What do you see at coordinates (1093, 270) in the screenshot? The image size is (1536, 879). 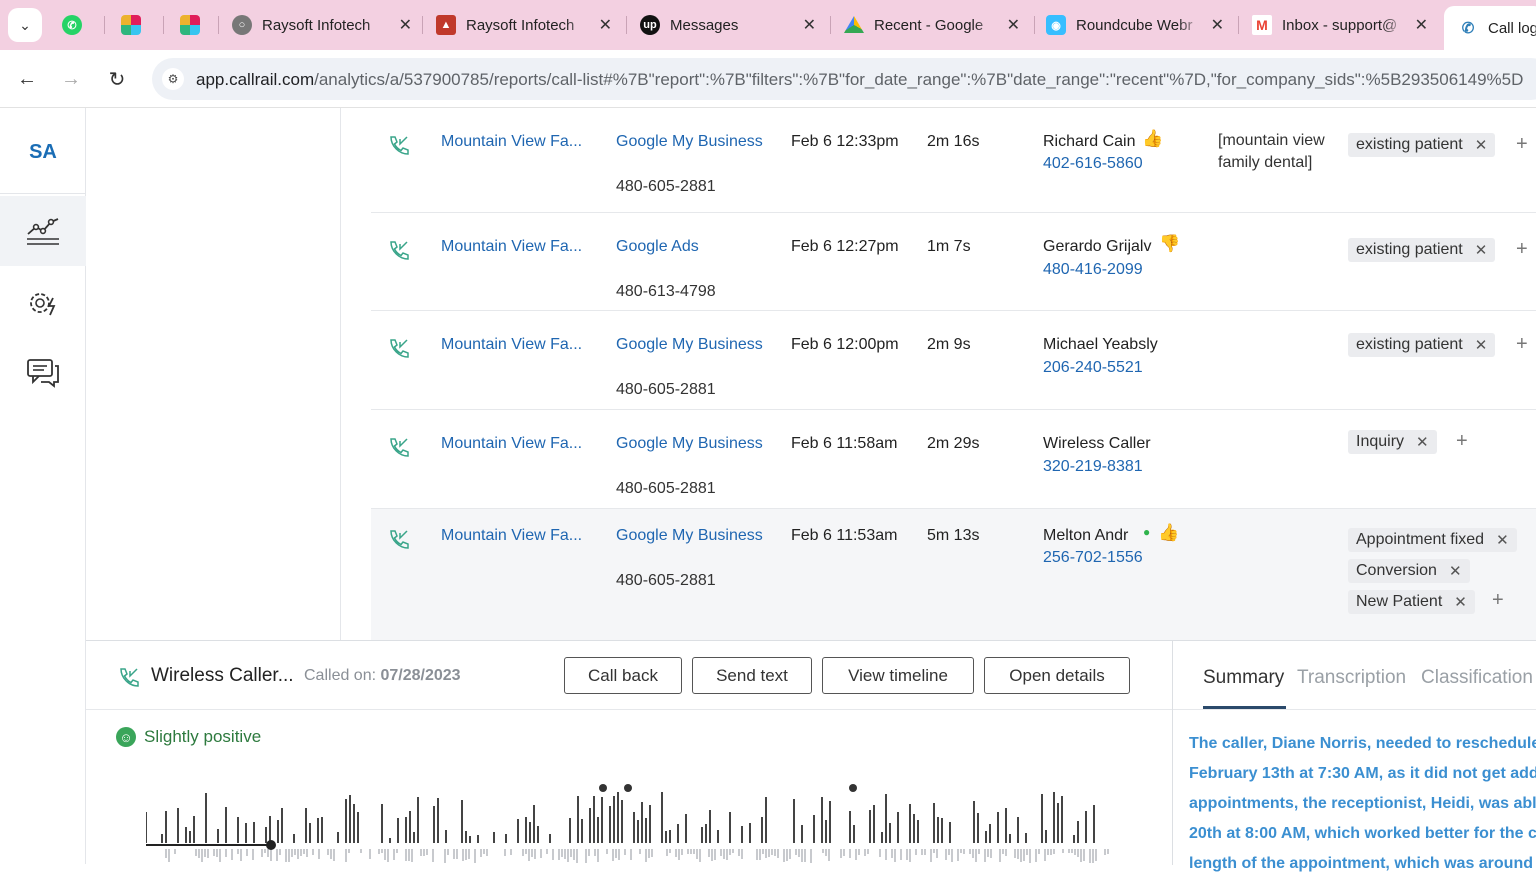 I see `caller-phone: 480-416-2099` at bounding box center [1093, 270].